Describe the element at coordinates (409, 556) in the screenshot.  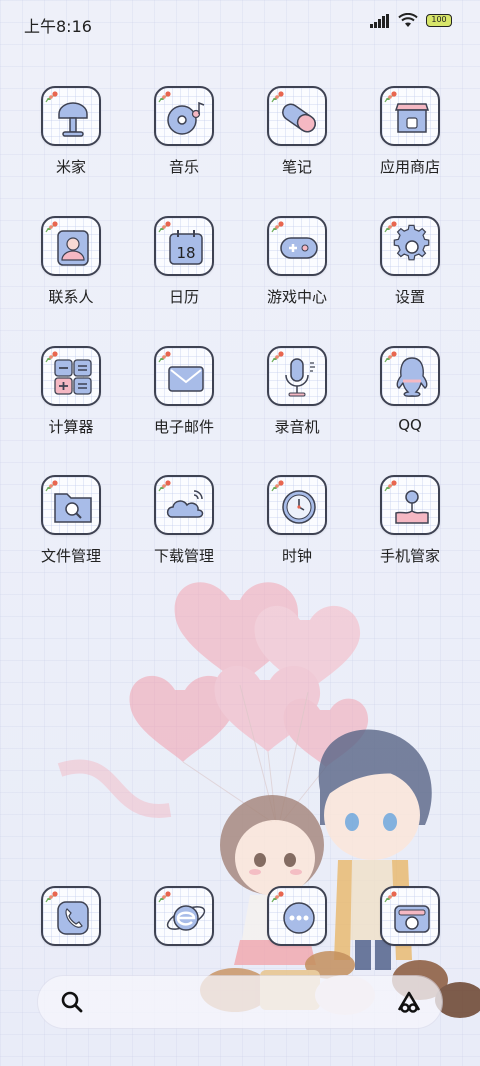
I see `app-label: 手机管家` at that location.